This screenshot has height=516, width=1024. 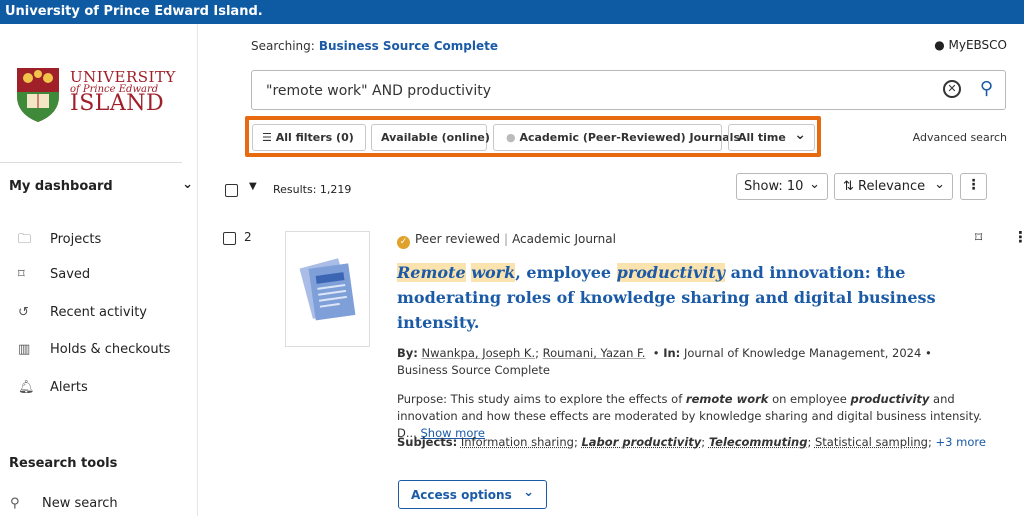 What do you see at coordinates (890, 399) in the screenshot?
I see `abstract-highlight: productivity` at bounding box center [890, 399].